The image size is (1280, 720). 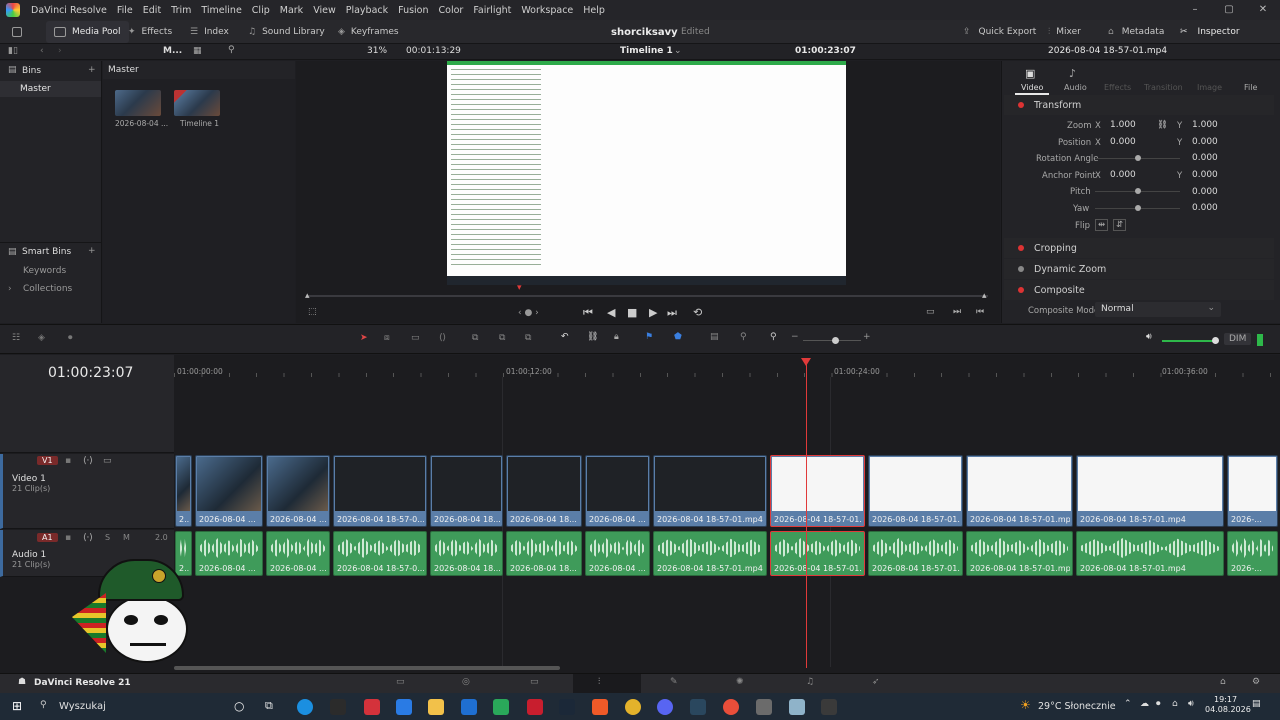 What do you see at coordinates (665, 707) in the screenshot?
I see `discord-icon` at bounding box center [665, 707].